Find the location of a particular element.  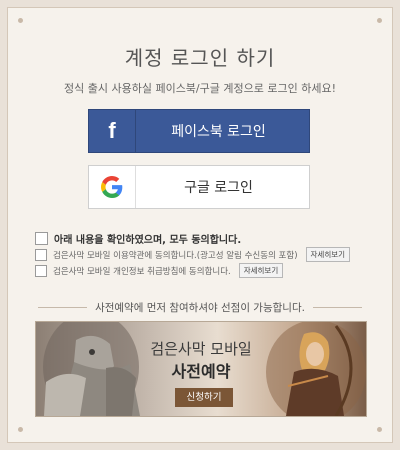

facebook-login-button: f 페이스북 로그인 is located at coordinates (199, 131).